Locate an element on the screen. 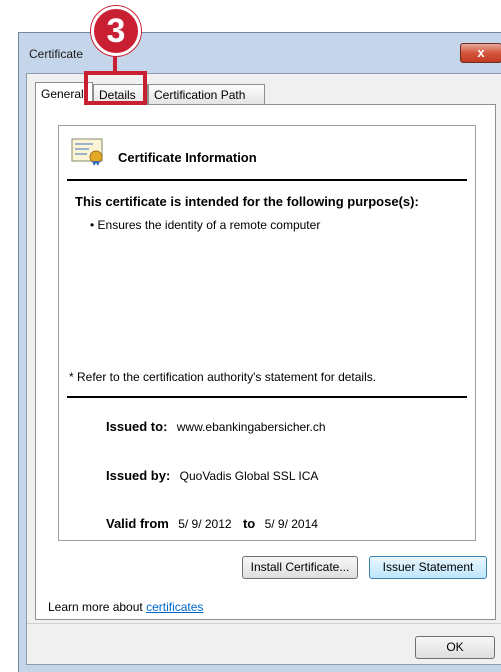 The width and height of the screenshot is (501, 672). heading-divider is located at coordinates (267, 180).